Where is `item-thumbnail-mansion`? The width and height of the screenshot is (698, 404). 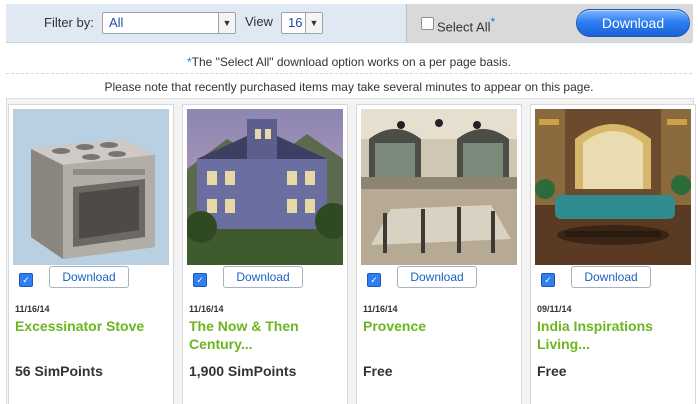 item-thumbnail-mansion is located at coordinates (265, 187).